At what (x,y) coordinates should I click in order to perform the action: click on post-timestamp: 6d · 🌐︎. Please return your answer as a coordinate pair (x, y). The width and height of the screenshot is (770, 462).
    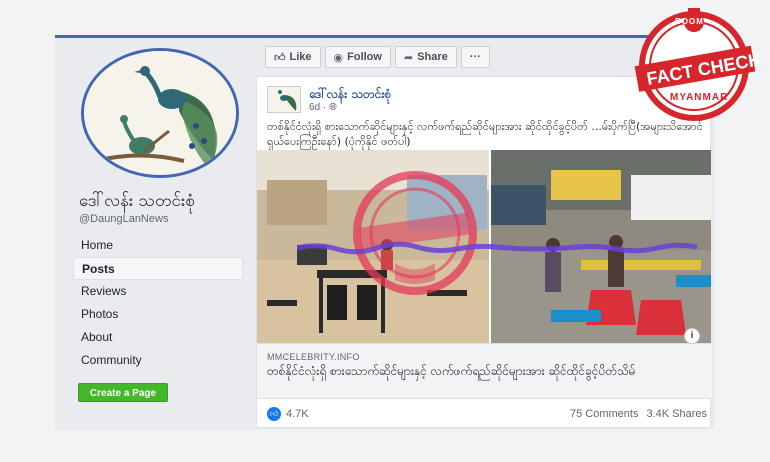
    Looking at the image, I should click on (323, 107).